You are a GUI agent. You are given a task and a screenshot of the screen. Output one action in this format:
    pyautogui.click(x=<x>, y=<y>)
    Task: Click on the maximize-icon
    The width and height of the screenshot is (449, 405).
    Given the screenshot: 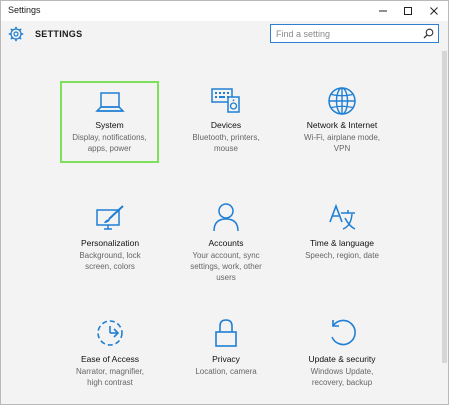 What is the action you would take?
    pyautogui.click(x=408, y=11)
    